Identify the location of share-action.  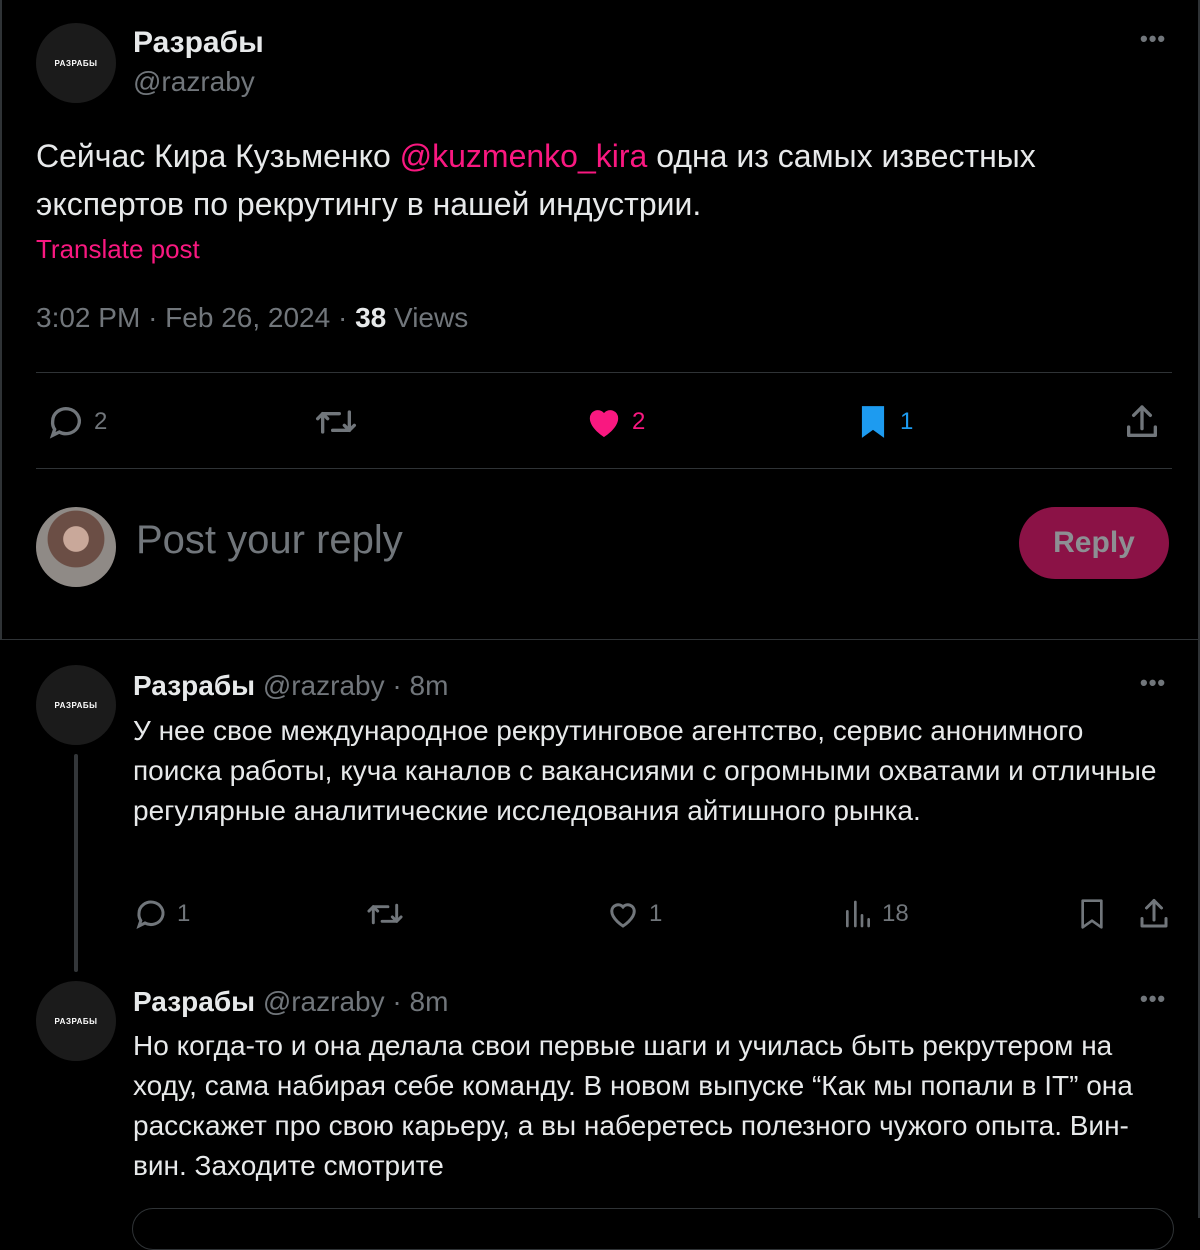
(1142, 422).